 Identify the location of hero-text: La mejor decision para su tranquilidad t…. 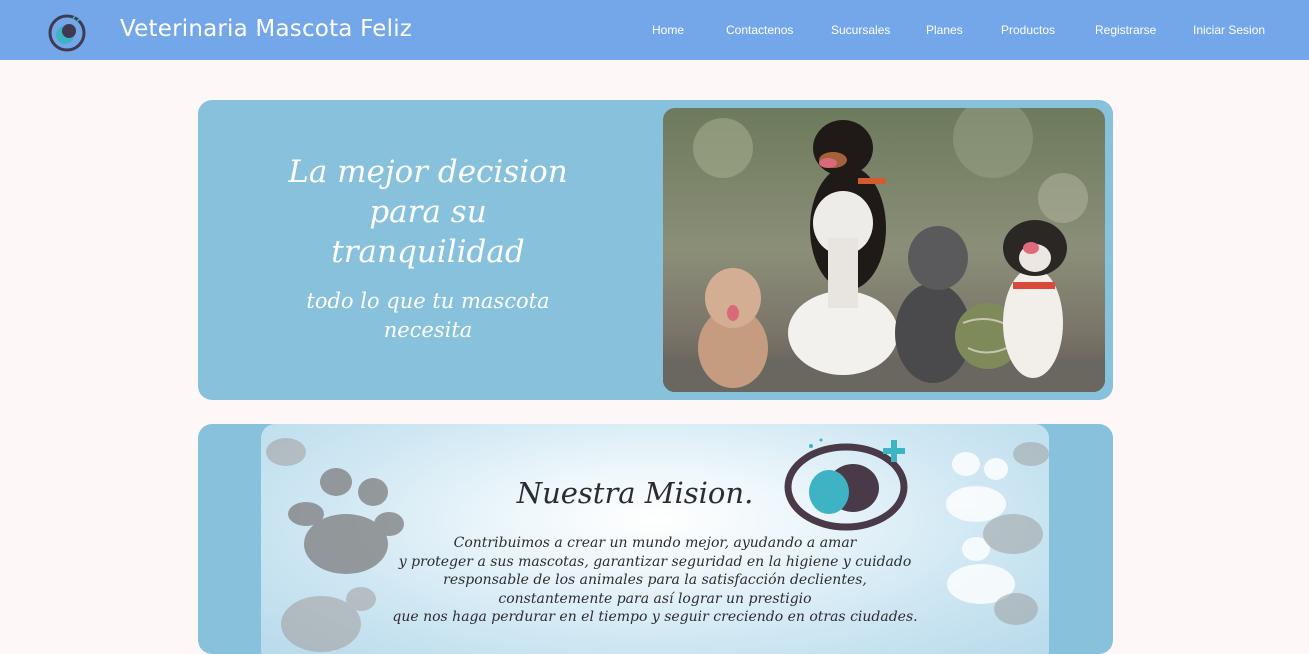
(428, 248).